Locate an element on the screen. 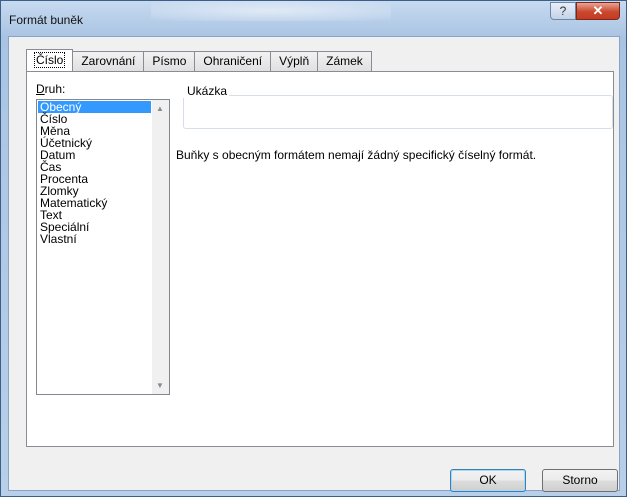 This screenshot has height=497, width=627. listbox-scrollbar: ▲ ▼ is located at coordinates (160, 247).